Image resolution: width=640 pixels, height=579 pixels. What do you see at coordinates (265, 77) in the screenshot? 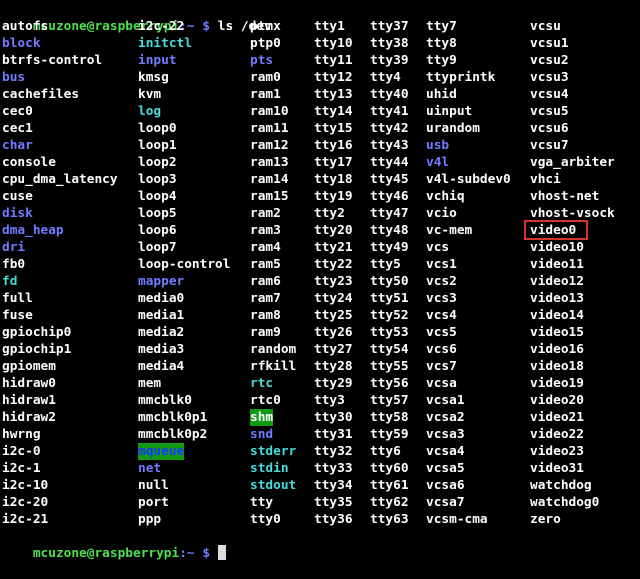
I see `entry-ram0: ram0` at bounding box center [265, 77].